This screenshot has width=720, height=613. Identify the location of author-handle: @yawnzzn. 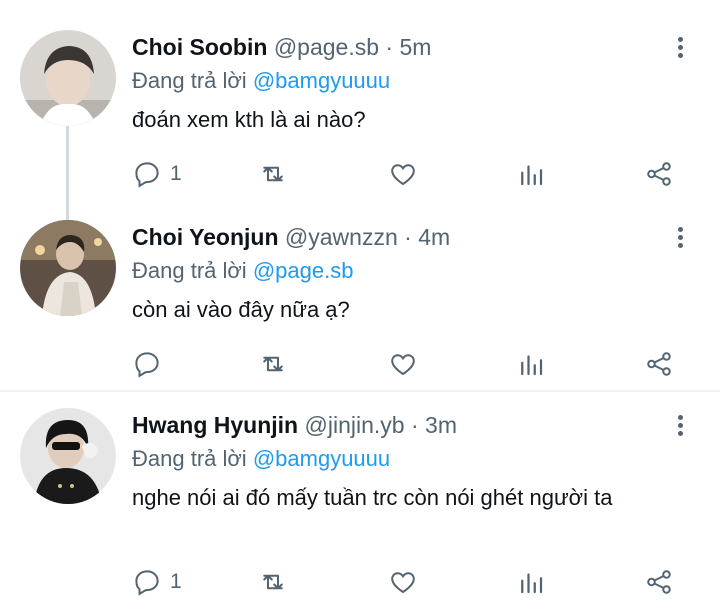
(341, 237).